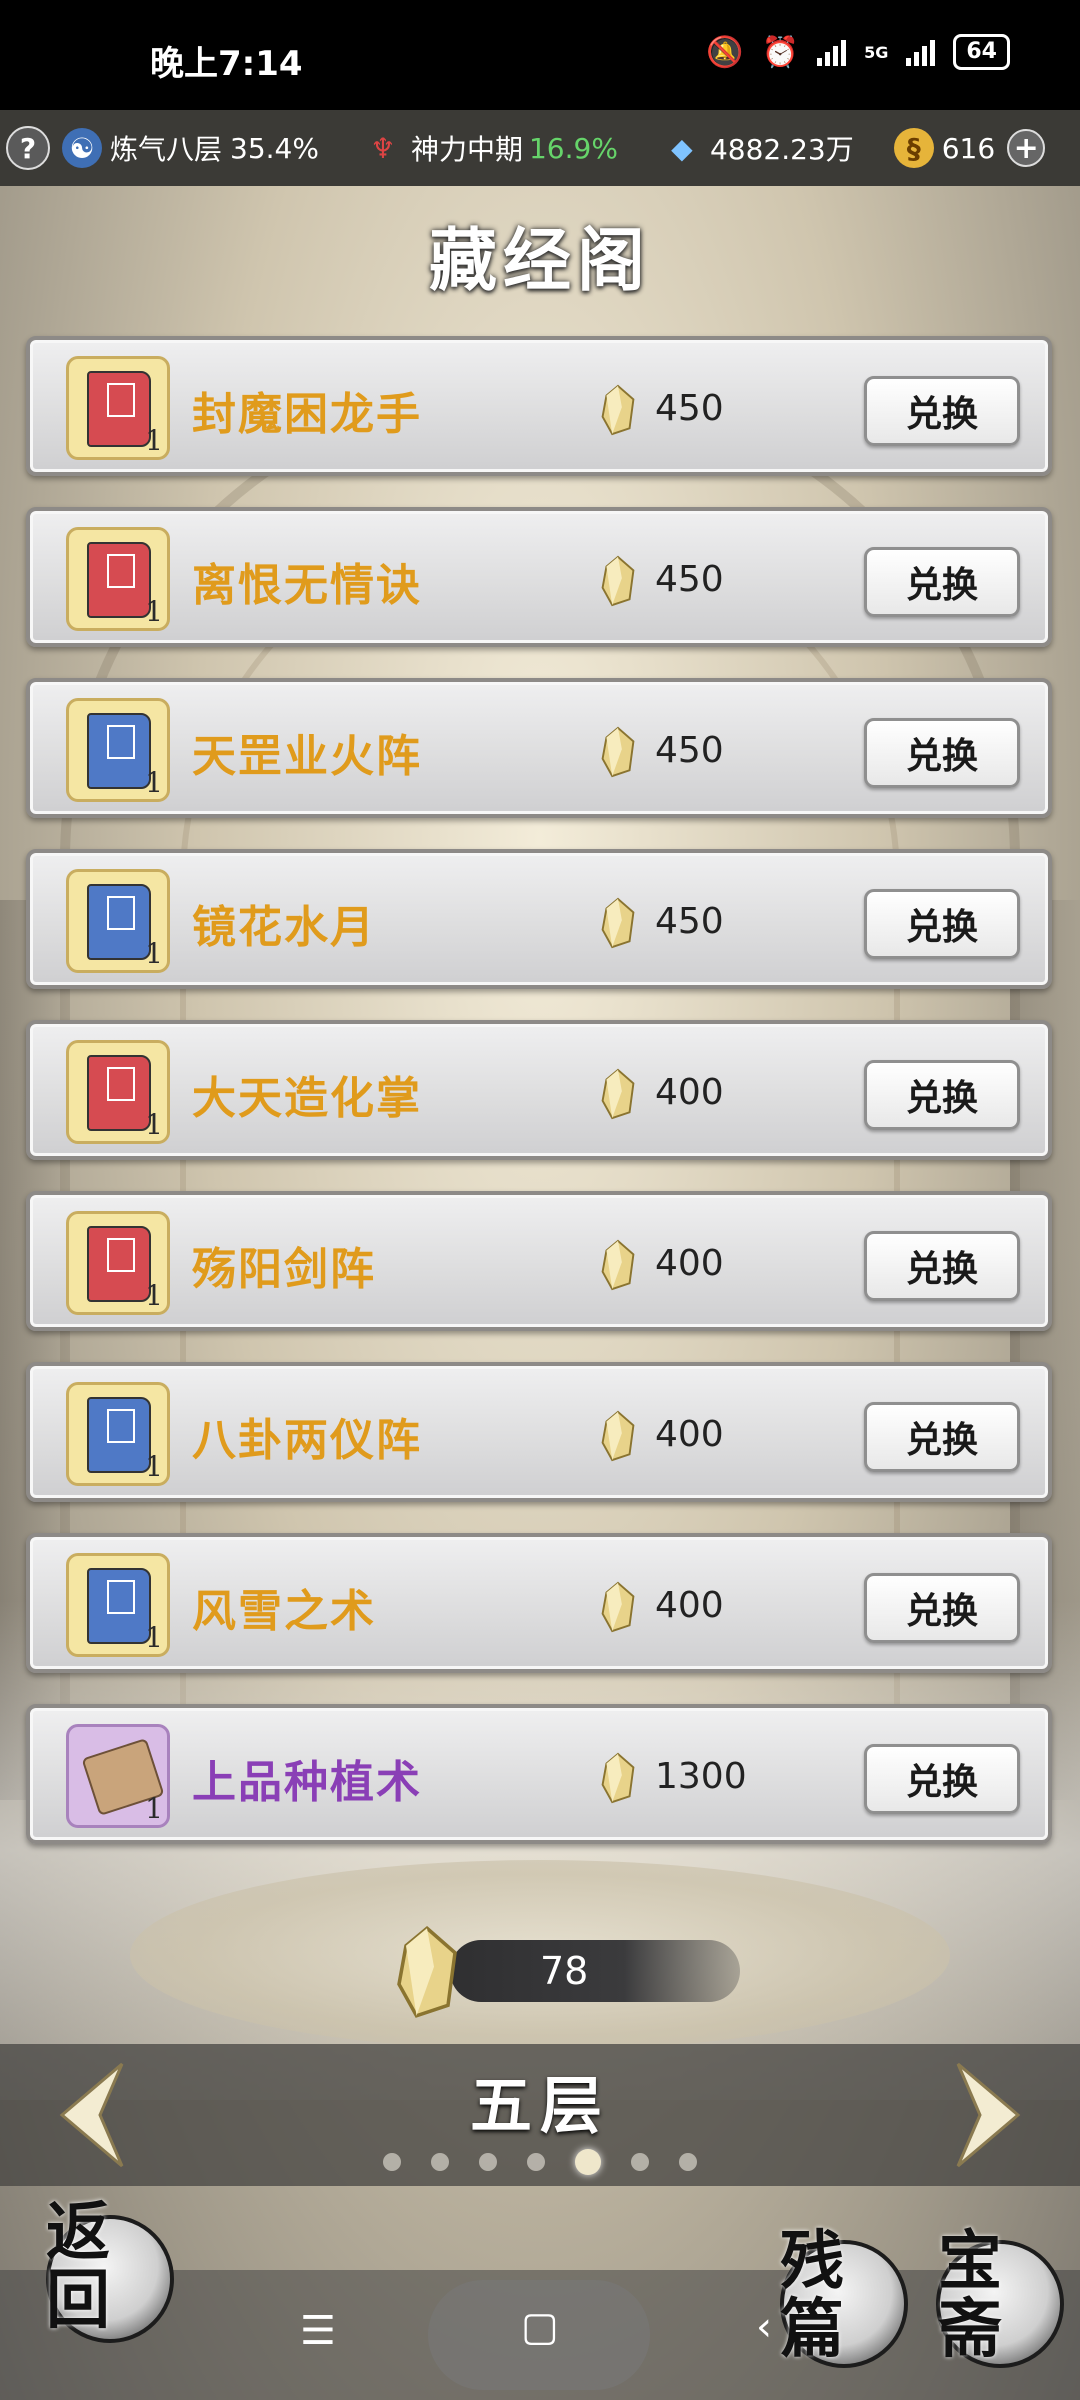 This screenshot has height=2400, width=1080. Describe the element at coordinates (274, 148) in the screenshot. I see `realm-progress: 35.4%` at that location.